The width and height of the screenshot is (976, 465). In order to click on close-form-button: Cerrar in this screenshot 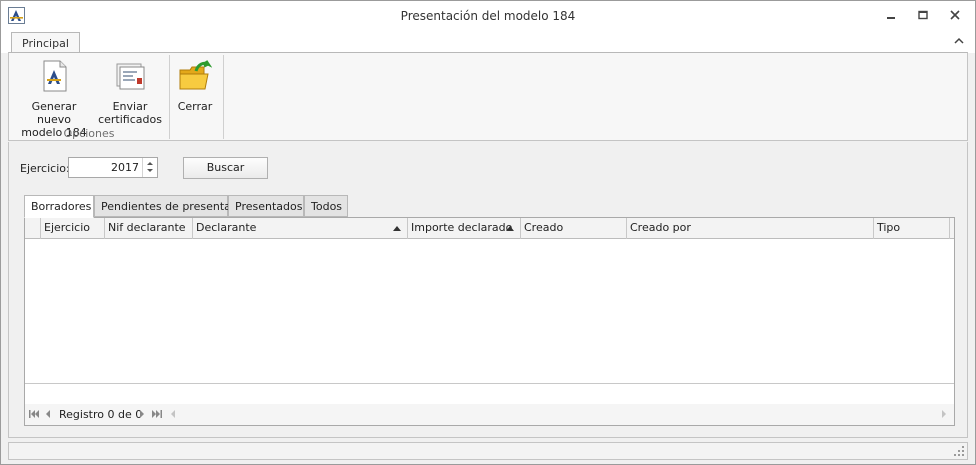, I will do `click(195, 84)`.